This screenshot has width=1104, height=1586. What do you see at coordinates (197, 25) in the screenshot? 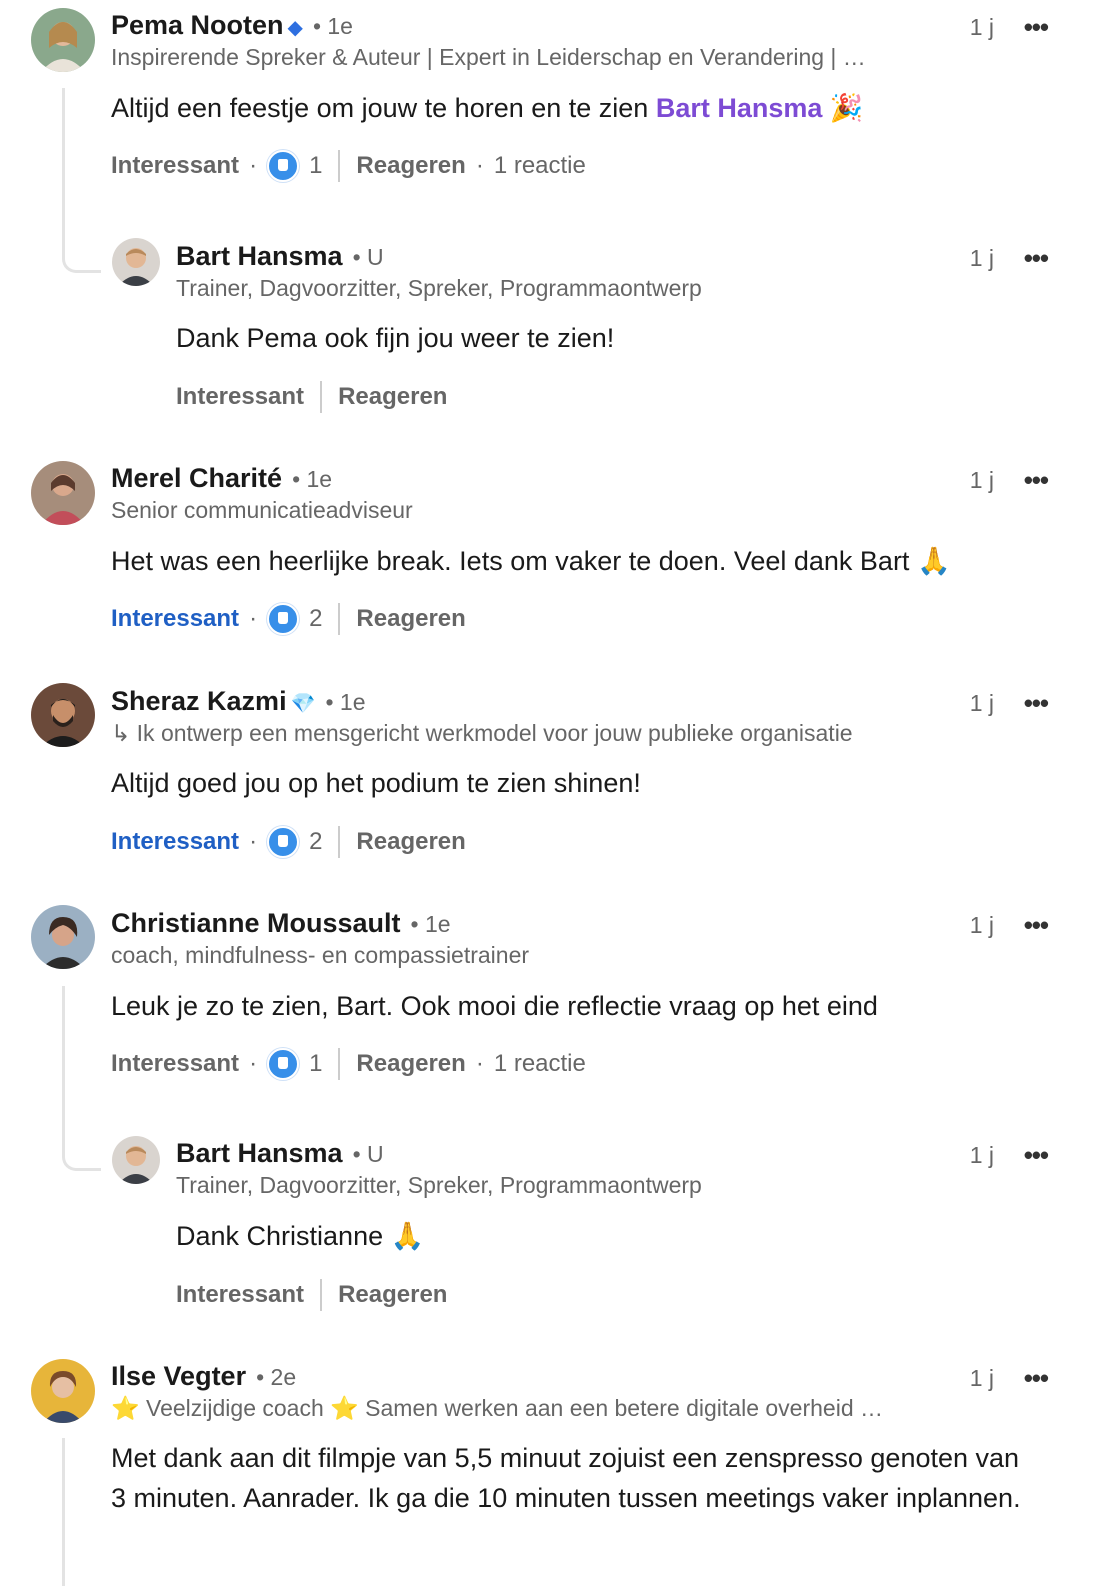
I see `author-name: Pema Nooten` at bounding box center [197, 25].